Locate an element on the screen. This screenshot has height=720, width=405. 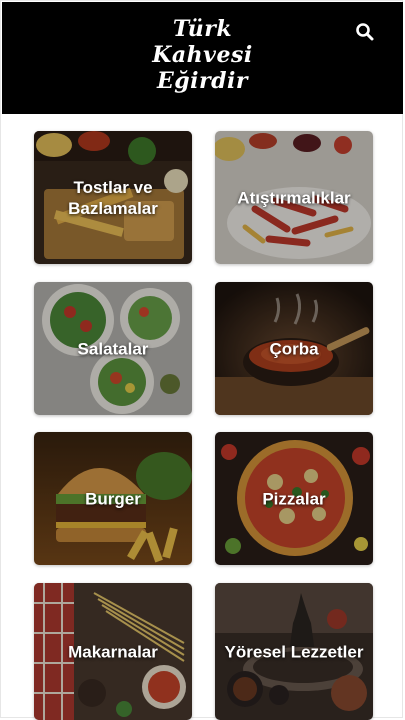
category-card-makarnalar: Makarnalar is located at coordinates (113, 651).